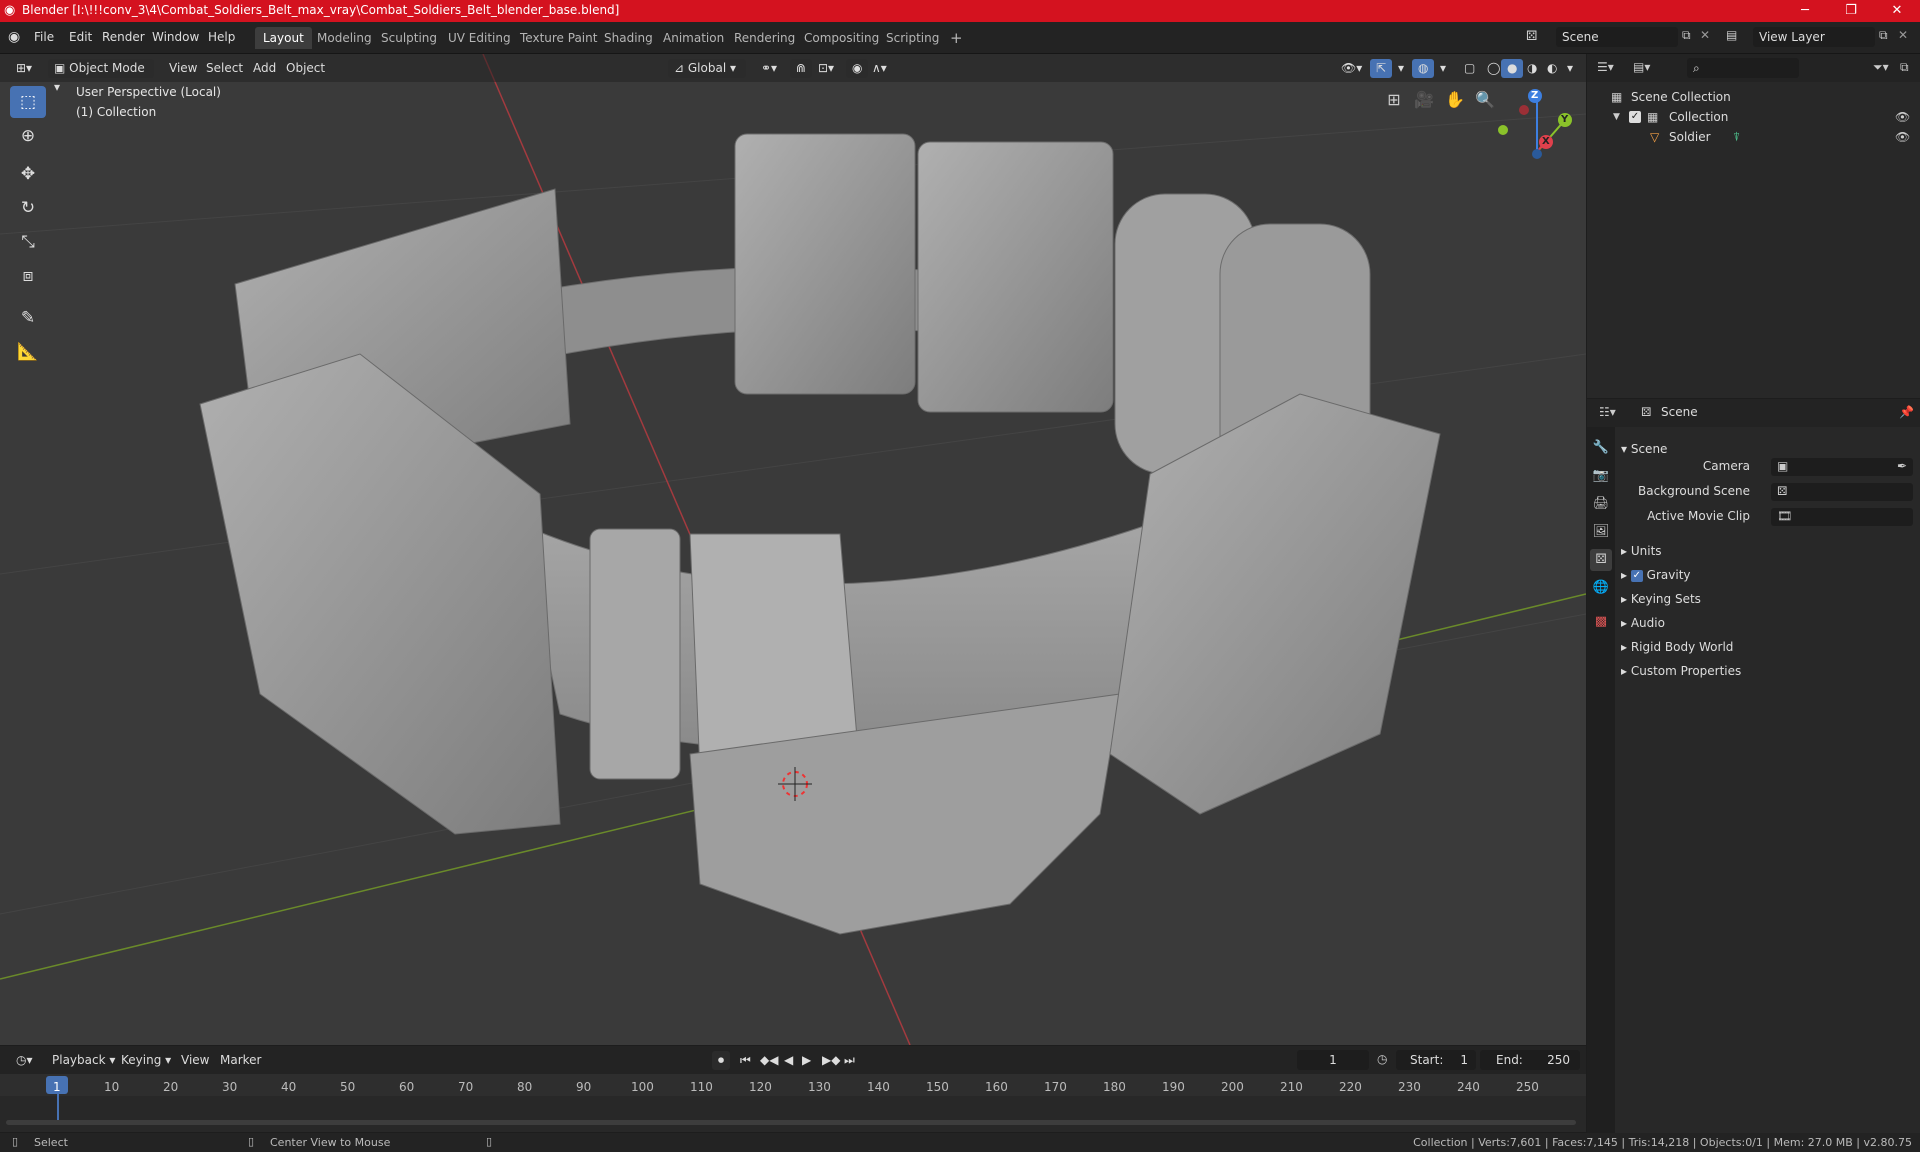 Image resolution: width=1920 pixels, height=1152 pixels. Describe the element at coordinates (1564, 119) in the screenshot. I see `gizmo-y-label: Y` at that location.